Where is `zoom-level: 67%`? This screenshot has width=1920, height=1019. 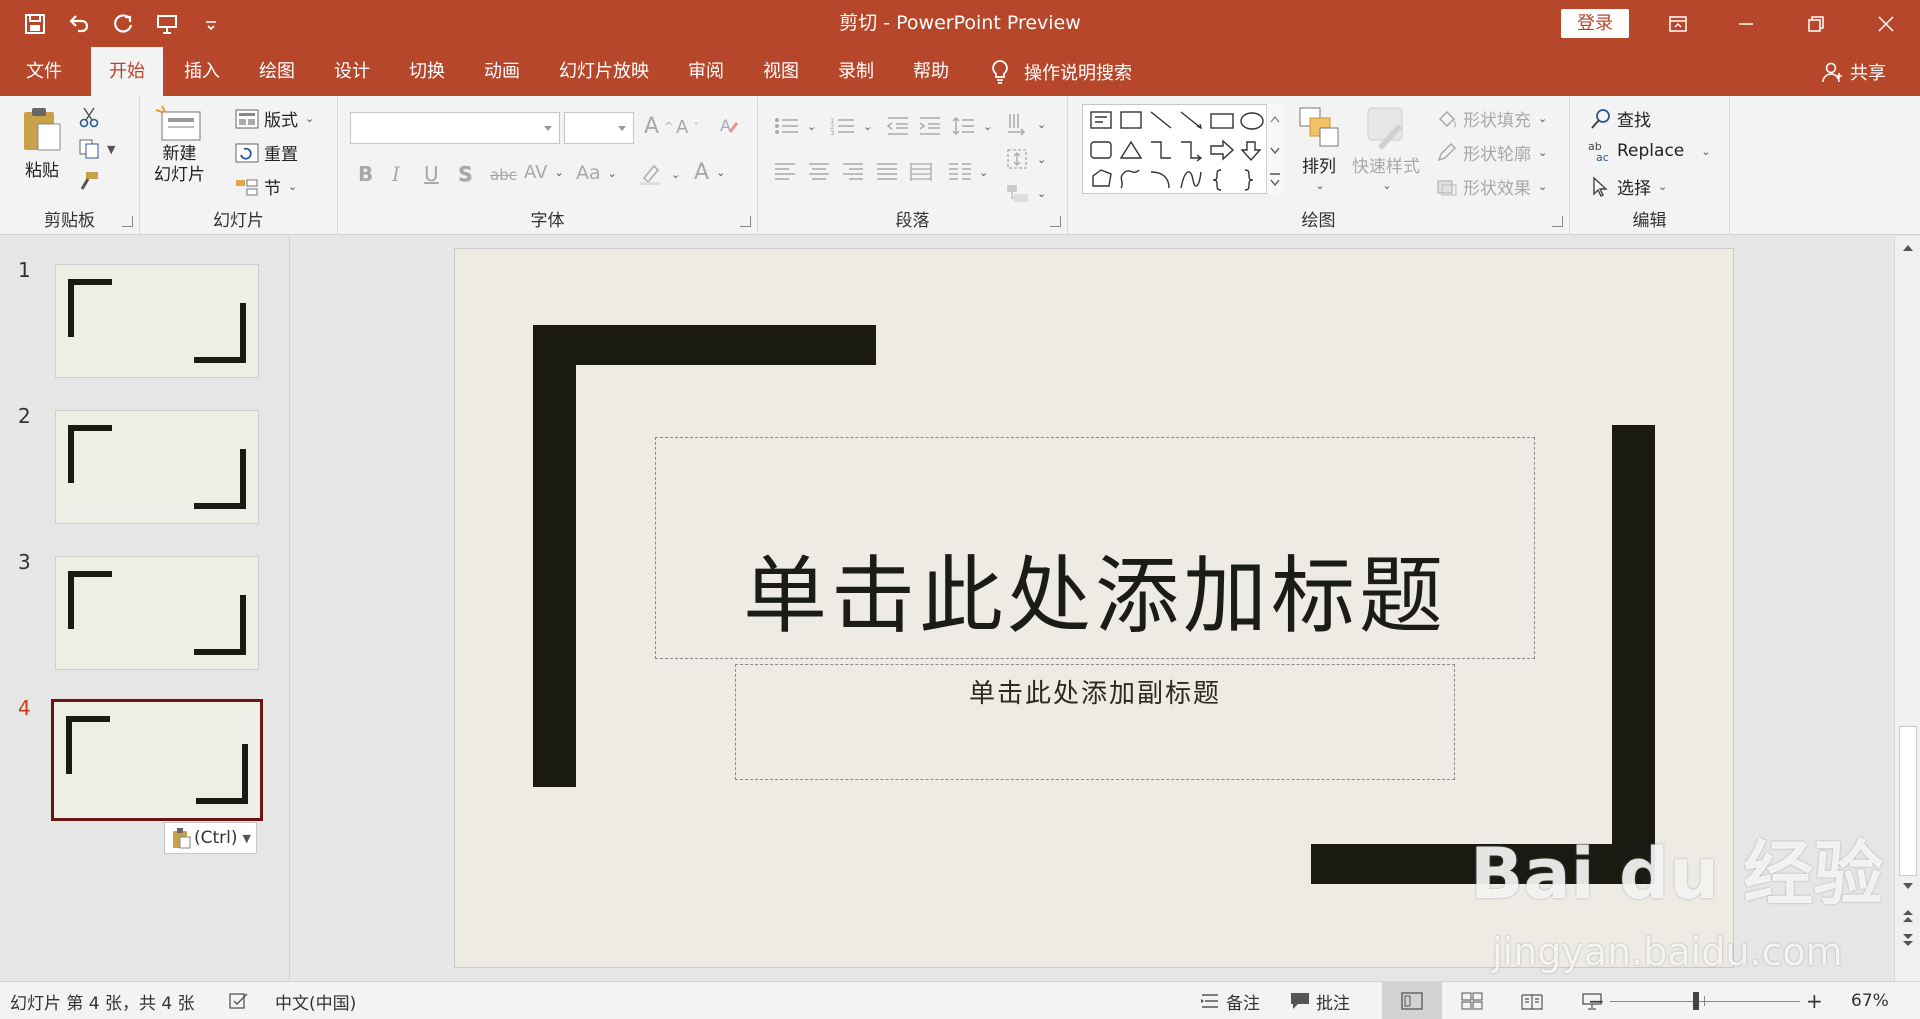
zoom-level: 67% is located at coordinates (1870, 1000).